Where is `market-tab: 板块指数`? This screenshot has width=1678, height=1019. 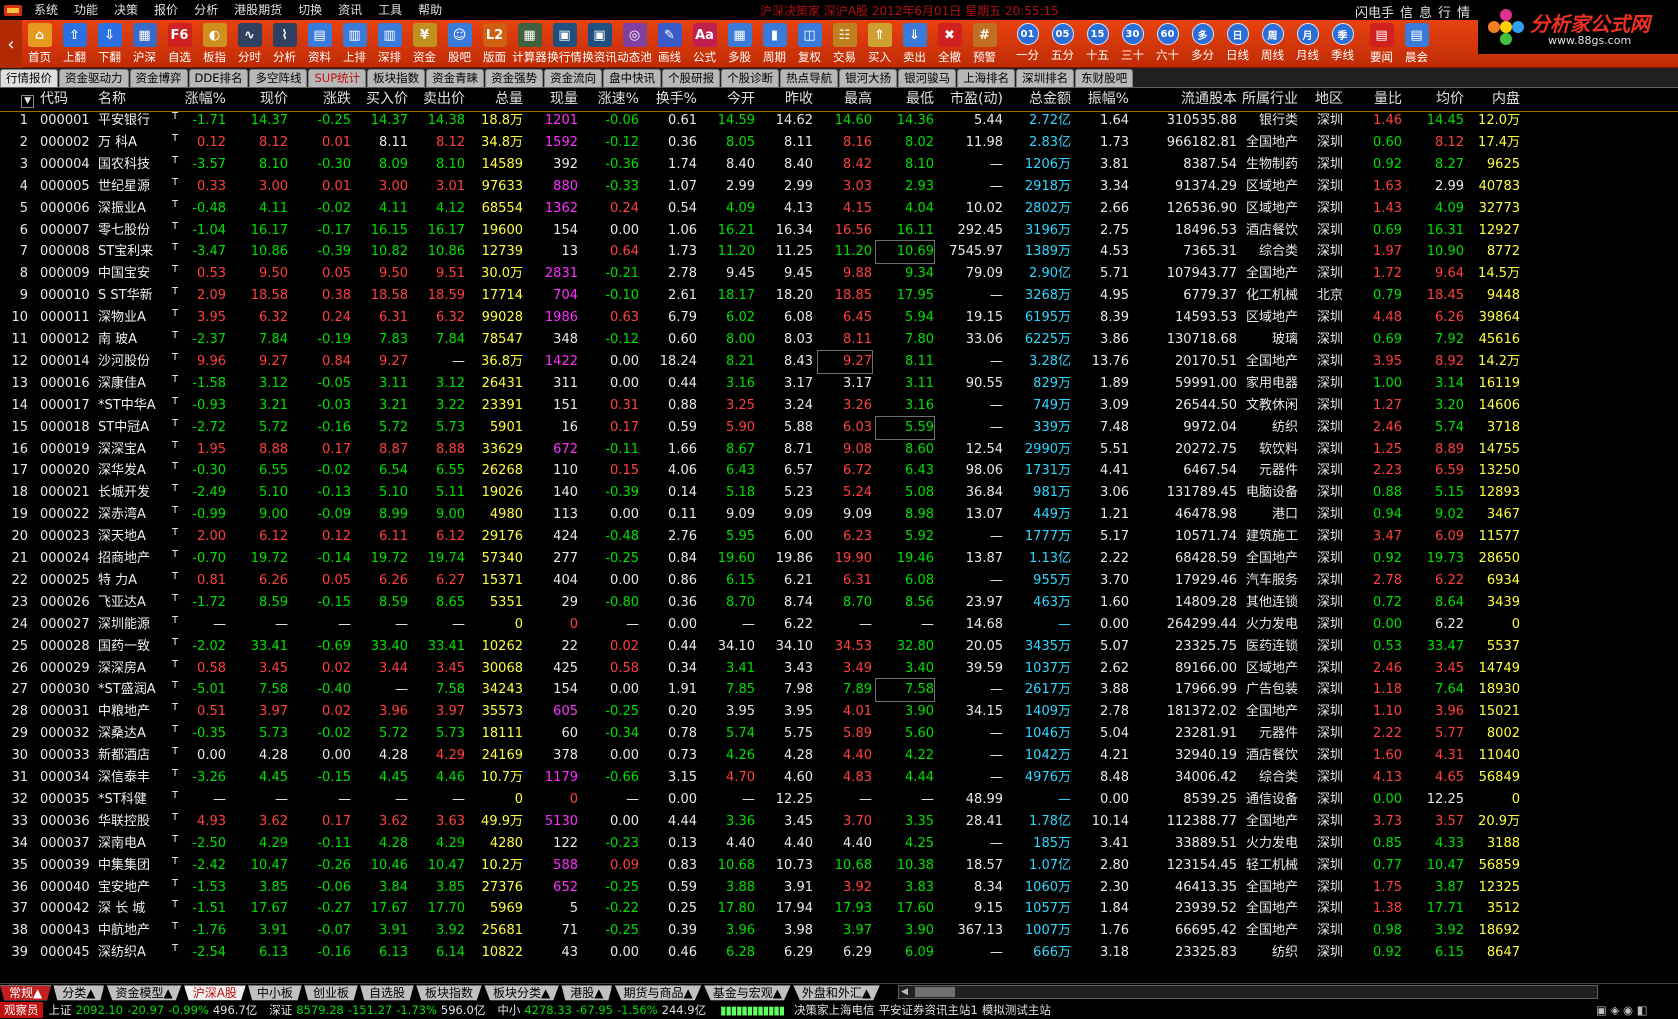 market-tab: 板块指数 is located at coordinates (448, 992).